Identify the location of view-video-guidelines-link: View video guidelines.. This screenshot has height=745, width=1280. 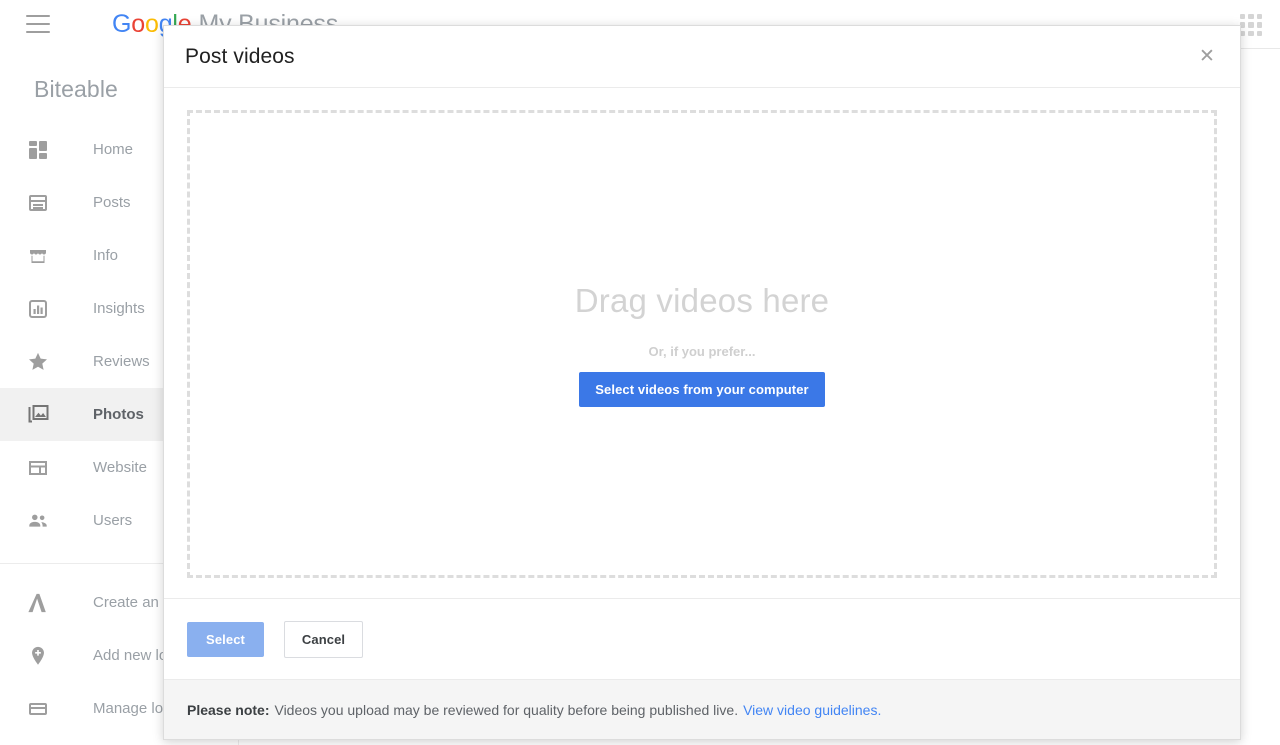
(812, 710).